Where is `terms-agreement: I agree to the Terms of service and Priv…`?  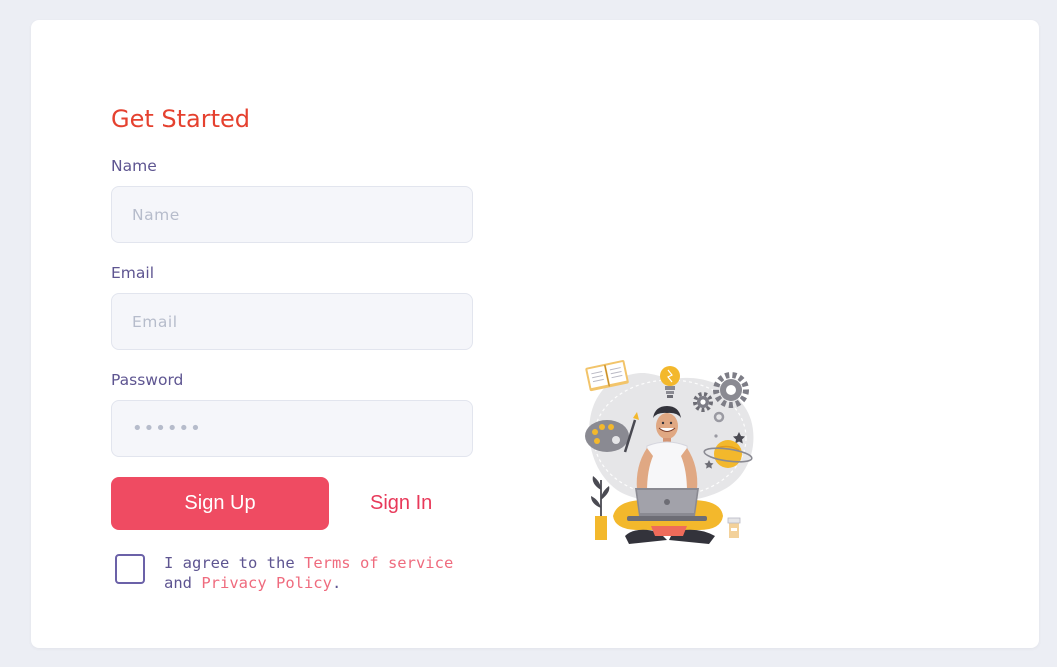
terms-agreement: I agree to the Terms of service and Priv… is located at coordinates (292, 574).